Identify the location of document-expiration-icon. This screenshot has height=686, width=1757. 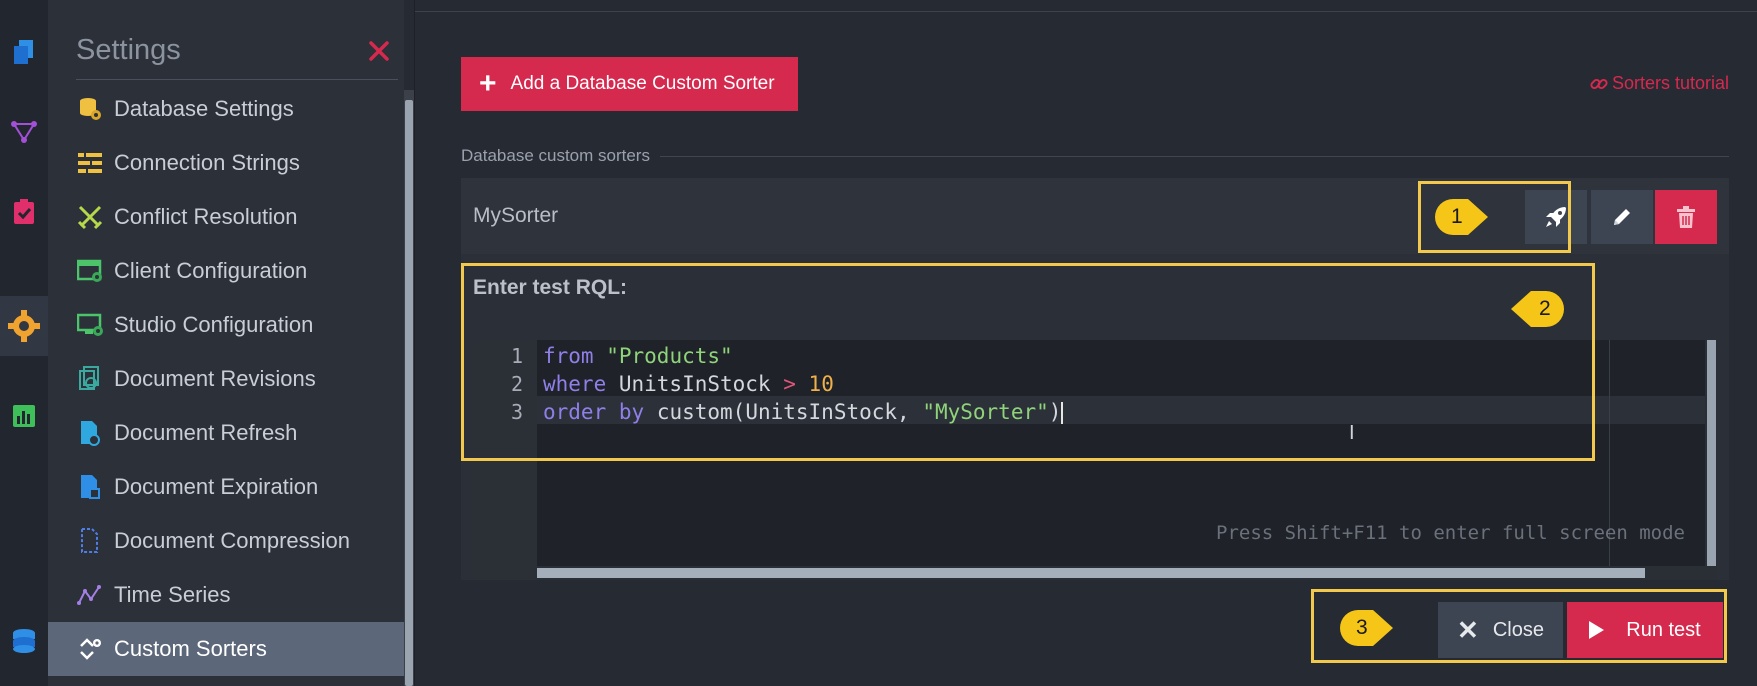
(90, 487).